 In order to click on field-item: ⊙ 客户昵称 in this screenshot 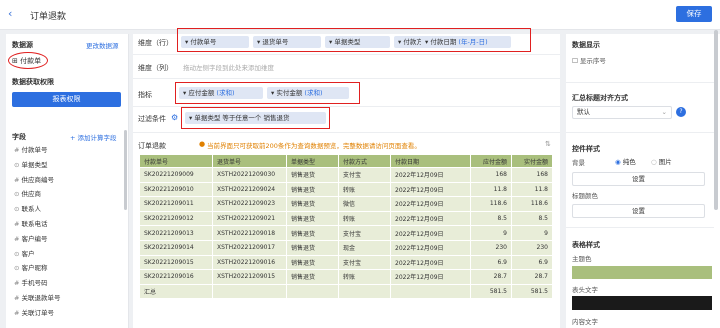, I will do `click(31, 267)`.